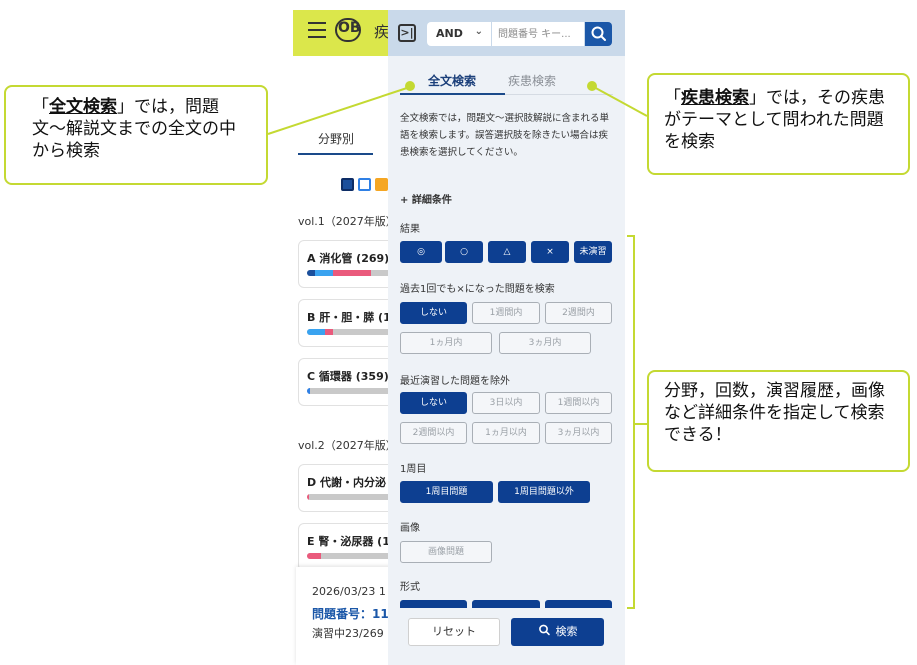 The image size is (917, 665). I want to click on callout-right-keyword: 疾患検索, so click(715, 98).